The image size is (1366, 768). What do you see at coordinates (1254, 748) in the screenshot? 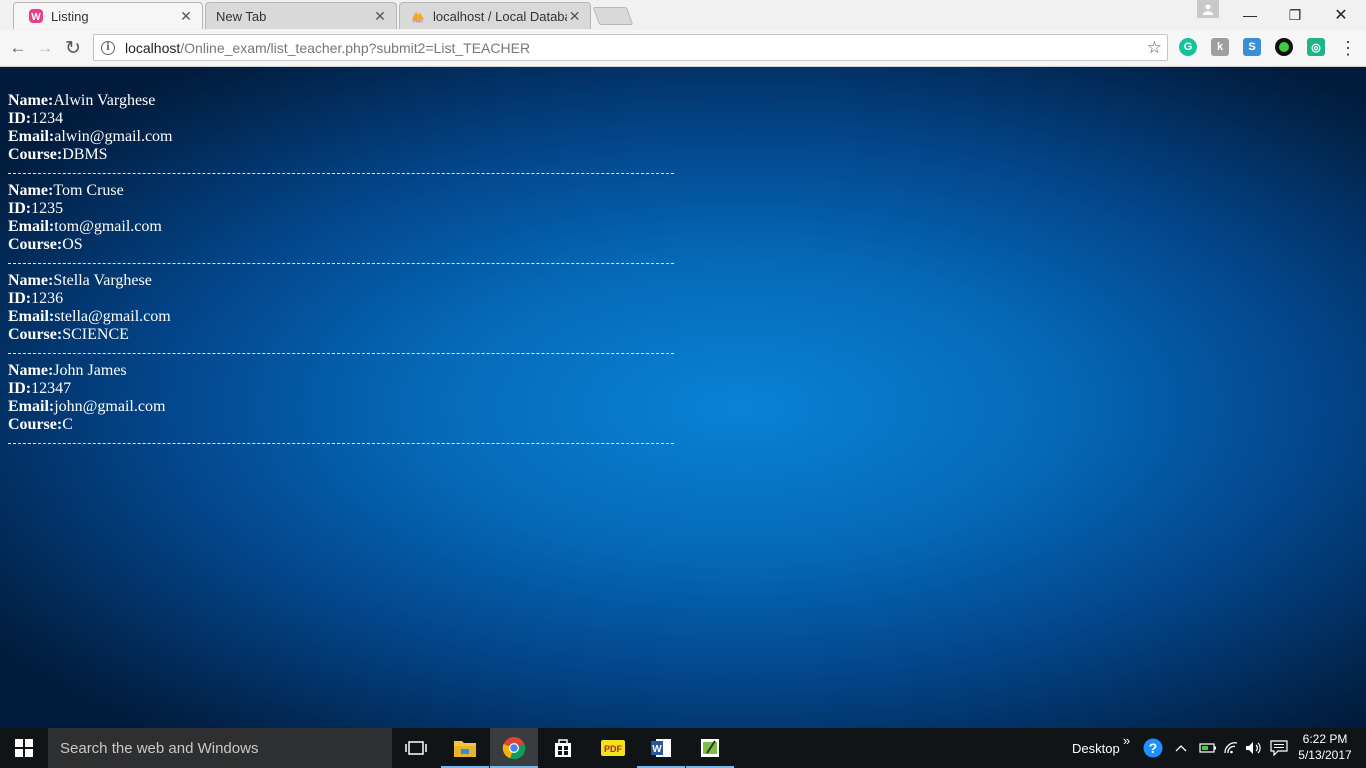
I see `volume-icon` at bounding box center [1254, 748].